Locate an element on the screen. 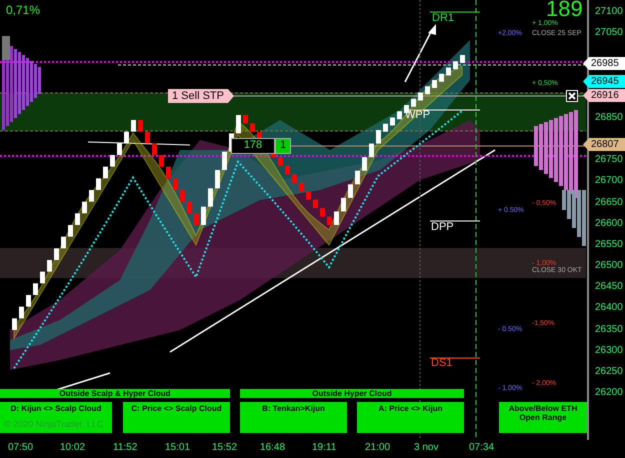 This screenshot has height=458, width=625. price-axis-label: 26450 is located at coordinates (608, 286).